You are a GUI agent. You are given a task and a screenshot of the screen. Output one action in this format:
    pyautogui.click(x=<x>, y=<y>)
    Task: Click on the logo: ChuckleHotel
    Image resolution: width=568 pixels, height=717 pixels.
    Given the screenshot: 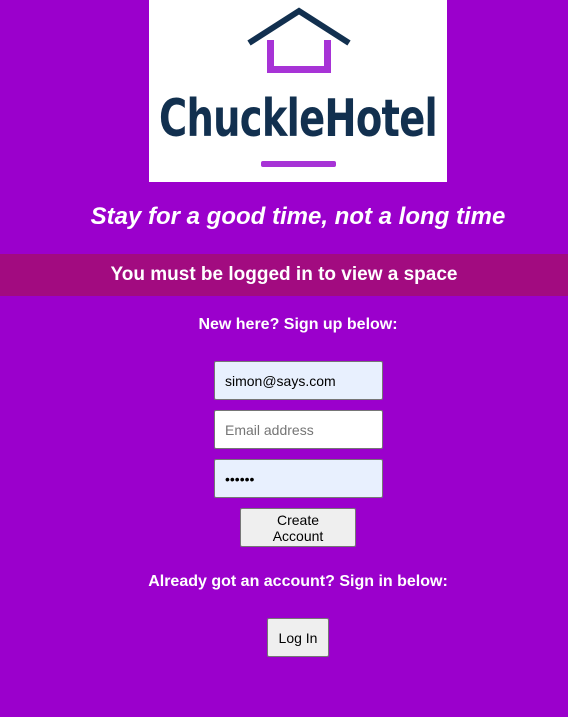 What is the action you would take?
    pyautogui.click(x=298, y=91)
    